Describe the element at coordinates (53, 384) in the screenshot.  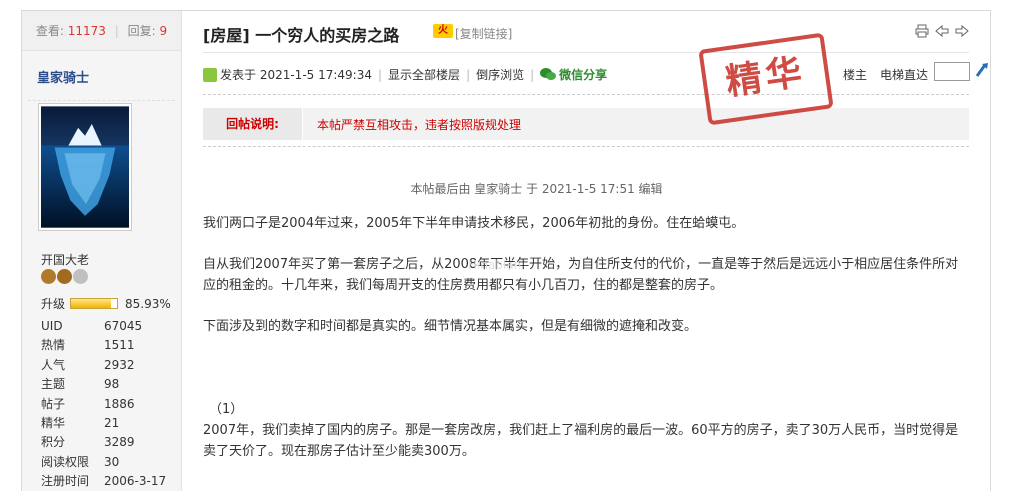
I see `profile-key: 主题` at that location.